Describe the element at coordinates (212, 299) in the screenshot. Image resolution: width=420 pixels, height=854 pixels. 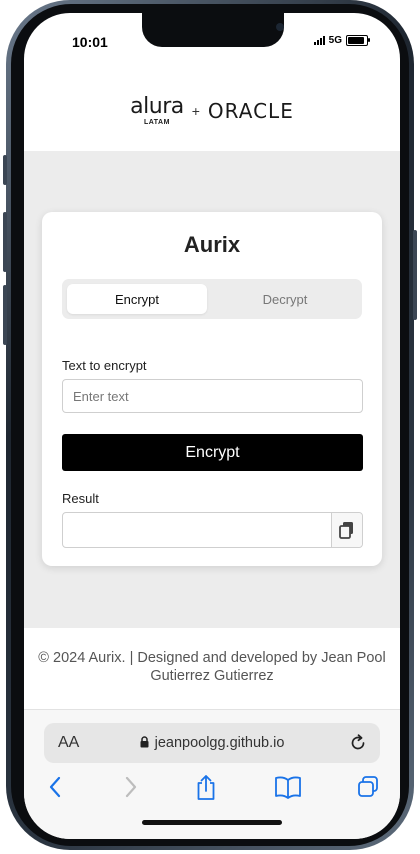
I see `mode-tabs: Encrypt Decrypt` at that location.